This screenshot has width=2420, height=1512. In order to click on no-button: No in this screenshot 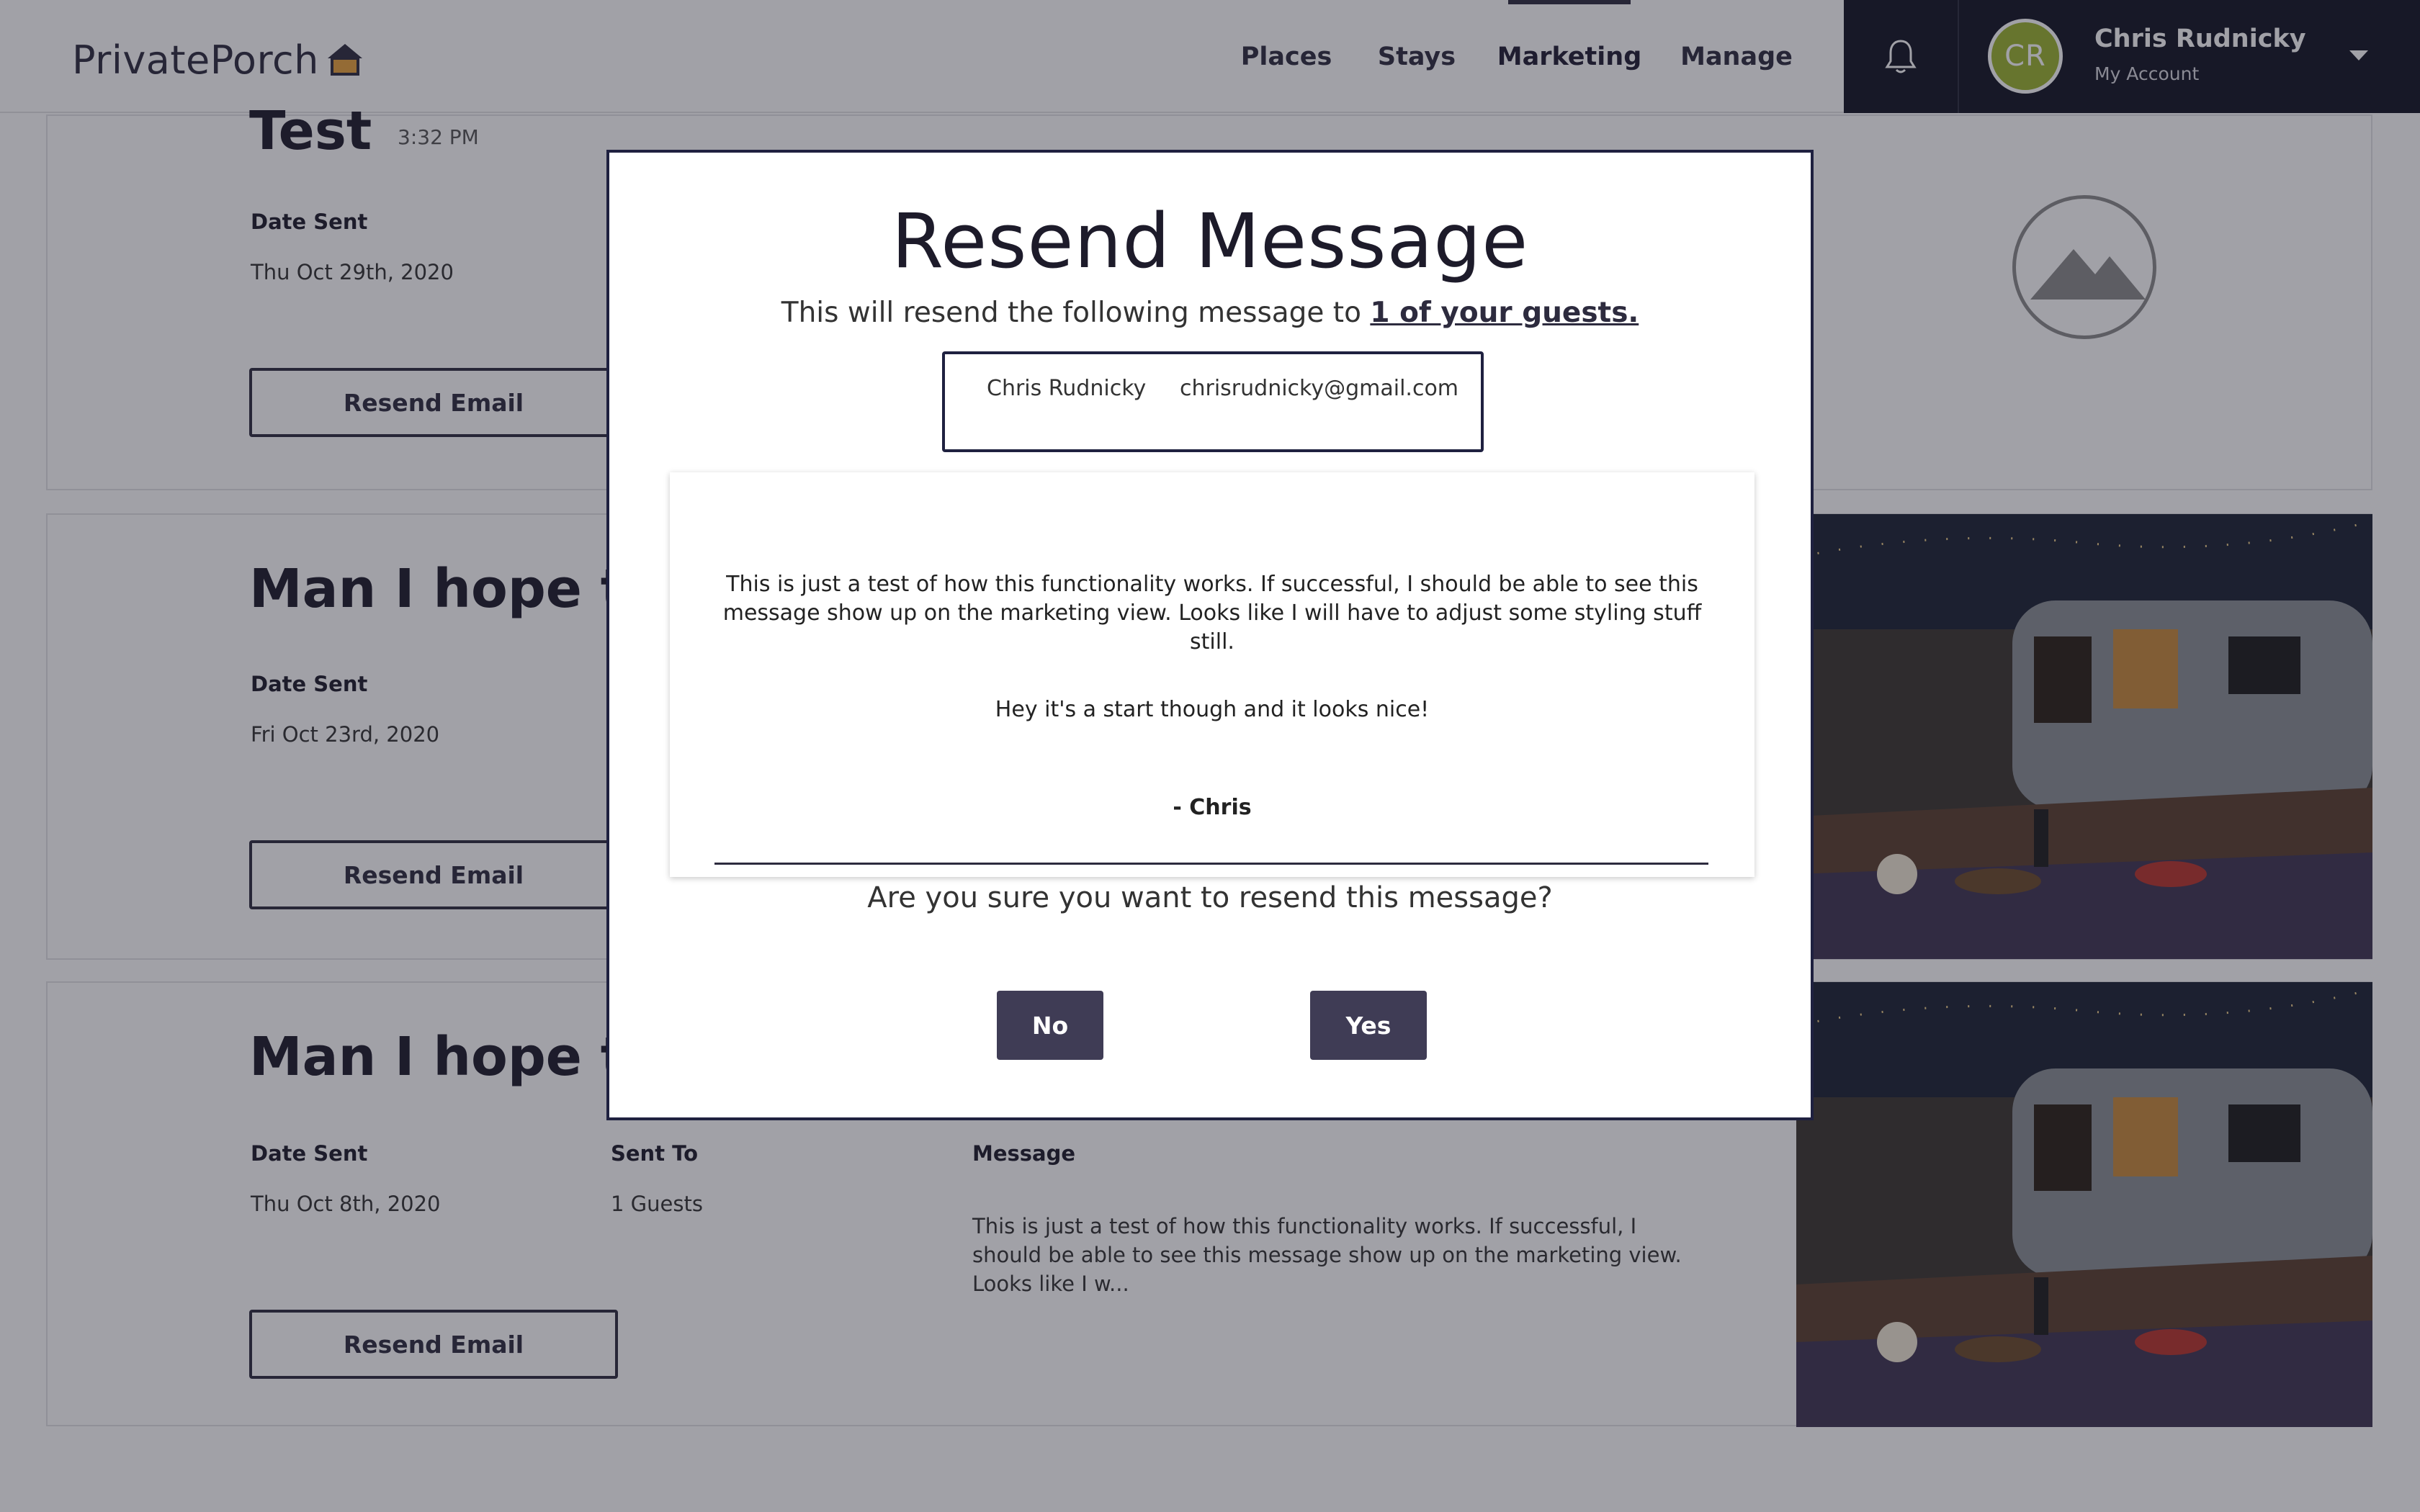, I will do `click(1050, 1025)`.